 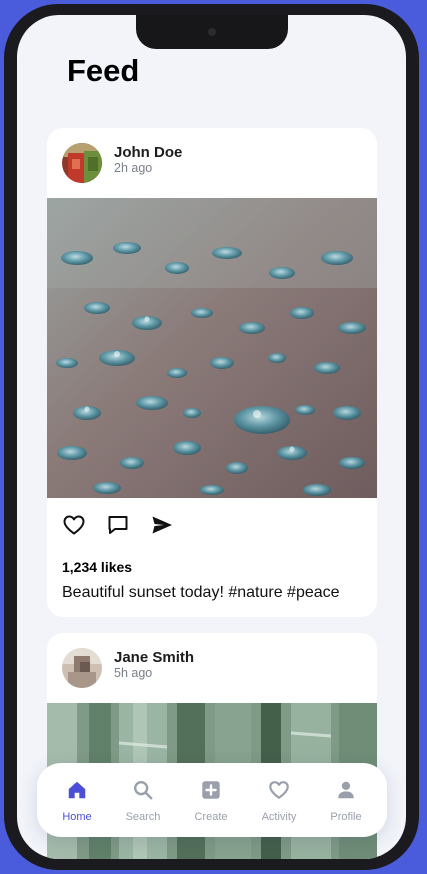 I want to click on post-username: John Doe, so click(x=148, y=152).